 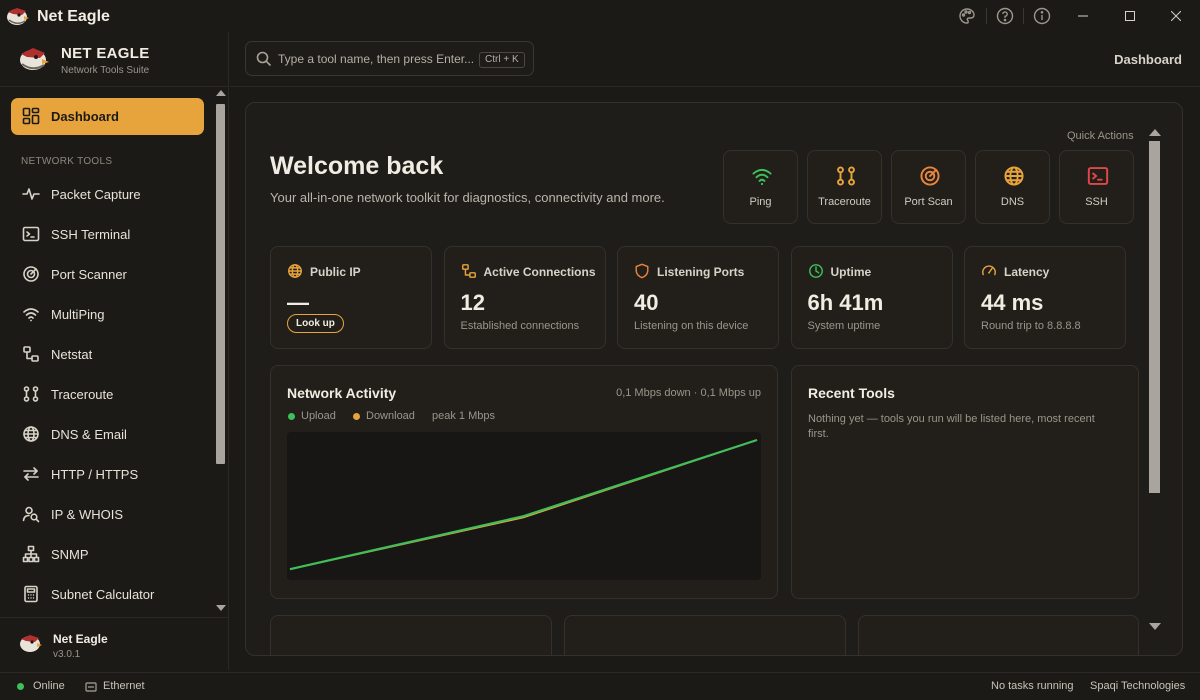 I want to click on stat-subtitle: Established connections, so click(x=520, y=326).